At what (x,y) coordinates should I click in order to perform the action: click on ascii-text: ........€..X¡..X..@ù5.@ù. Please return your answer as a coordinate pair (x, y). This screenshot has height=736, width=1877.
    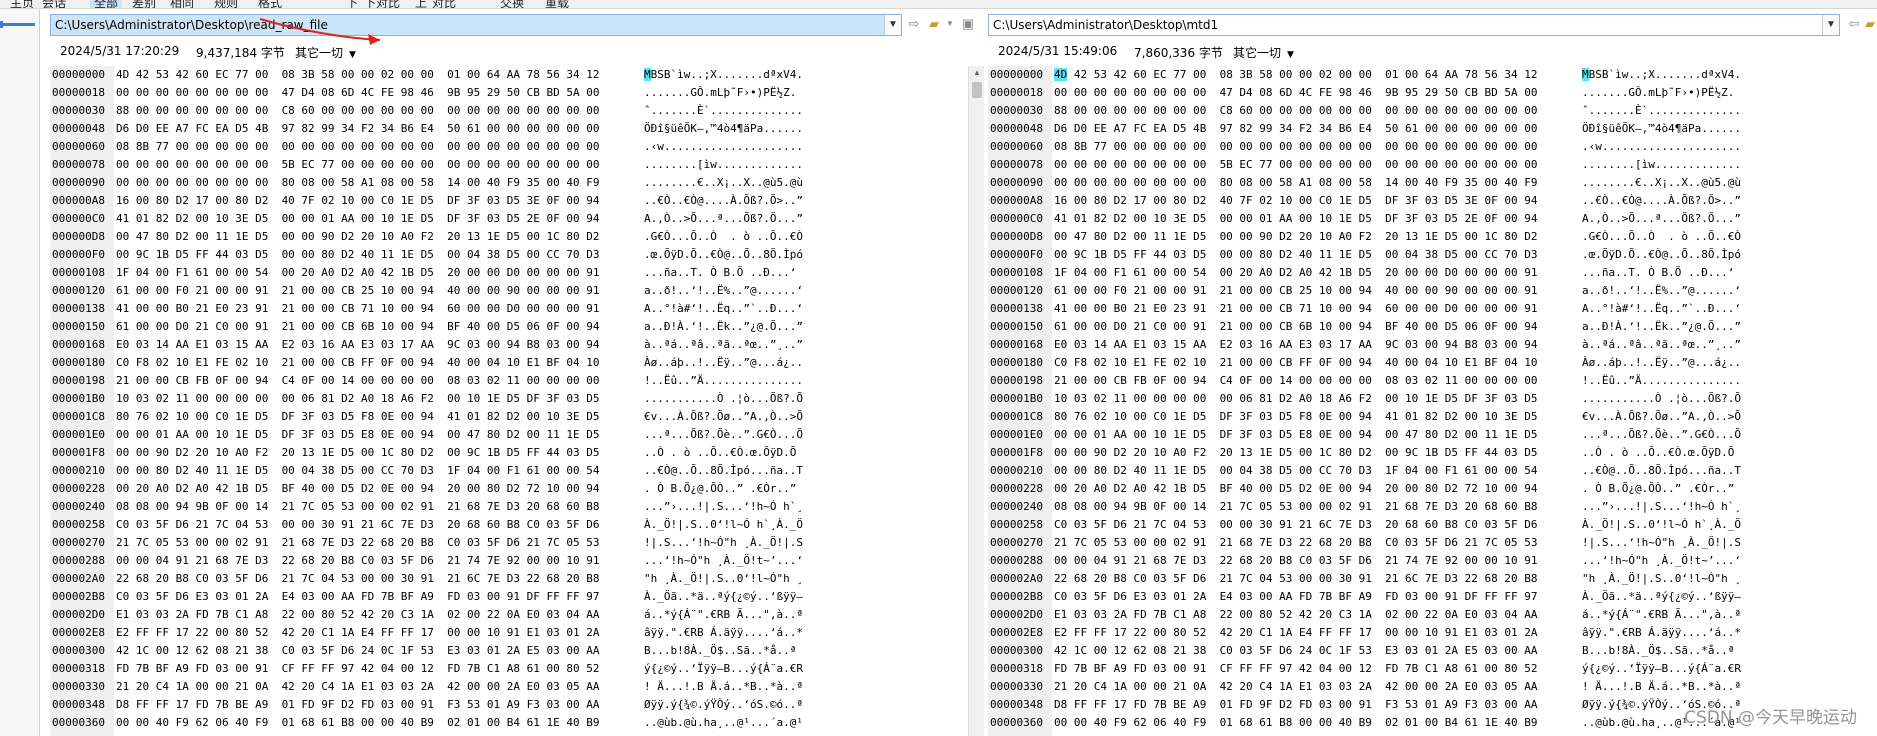
    Looking at the image, I should click on (1661, 183).